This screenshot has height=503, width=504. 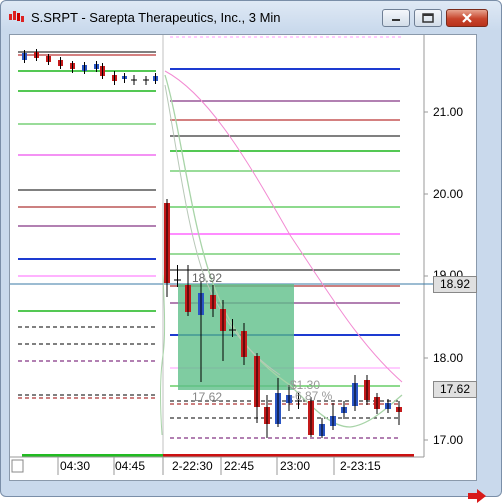 What do you see at coordinates (75, 466) in the screenshot?
I see `time-label-0430: 04:30` at bounding box center [75, 466].